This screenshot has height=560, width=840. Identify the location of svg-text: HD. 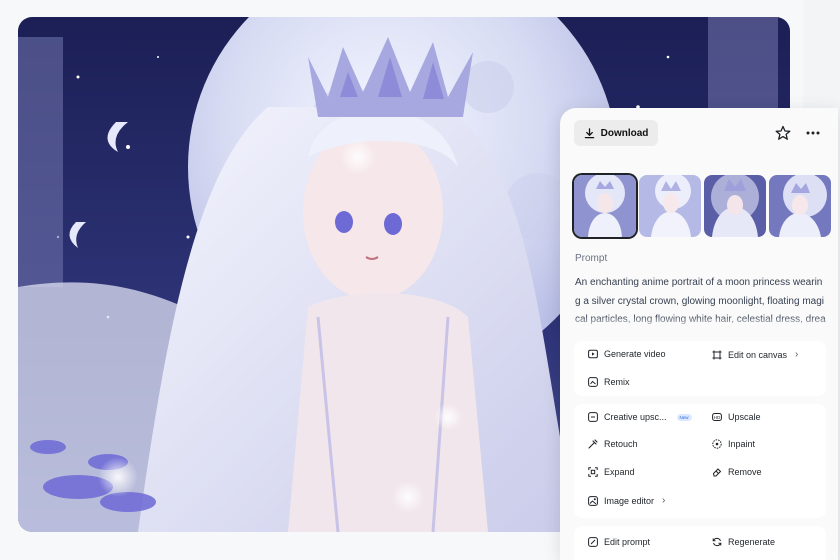
(717, 417).